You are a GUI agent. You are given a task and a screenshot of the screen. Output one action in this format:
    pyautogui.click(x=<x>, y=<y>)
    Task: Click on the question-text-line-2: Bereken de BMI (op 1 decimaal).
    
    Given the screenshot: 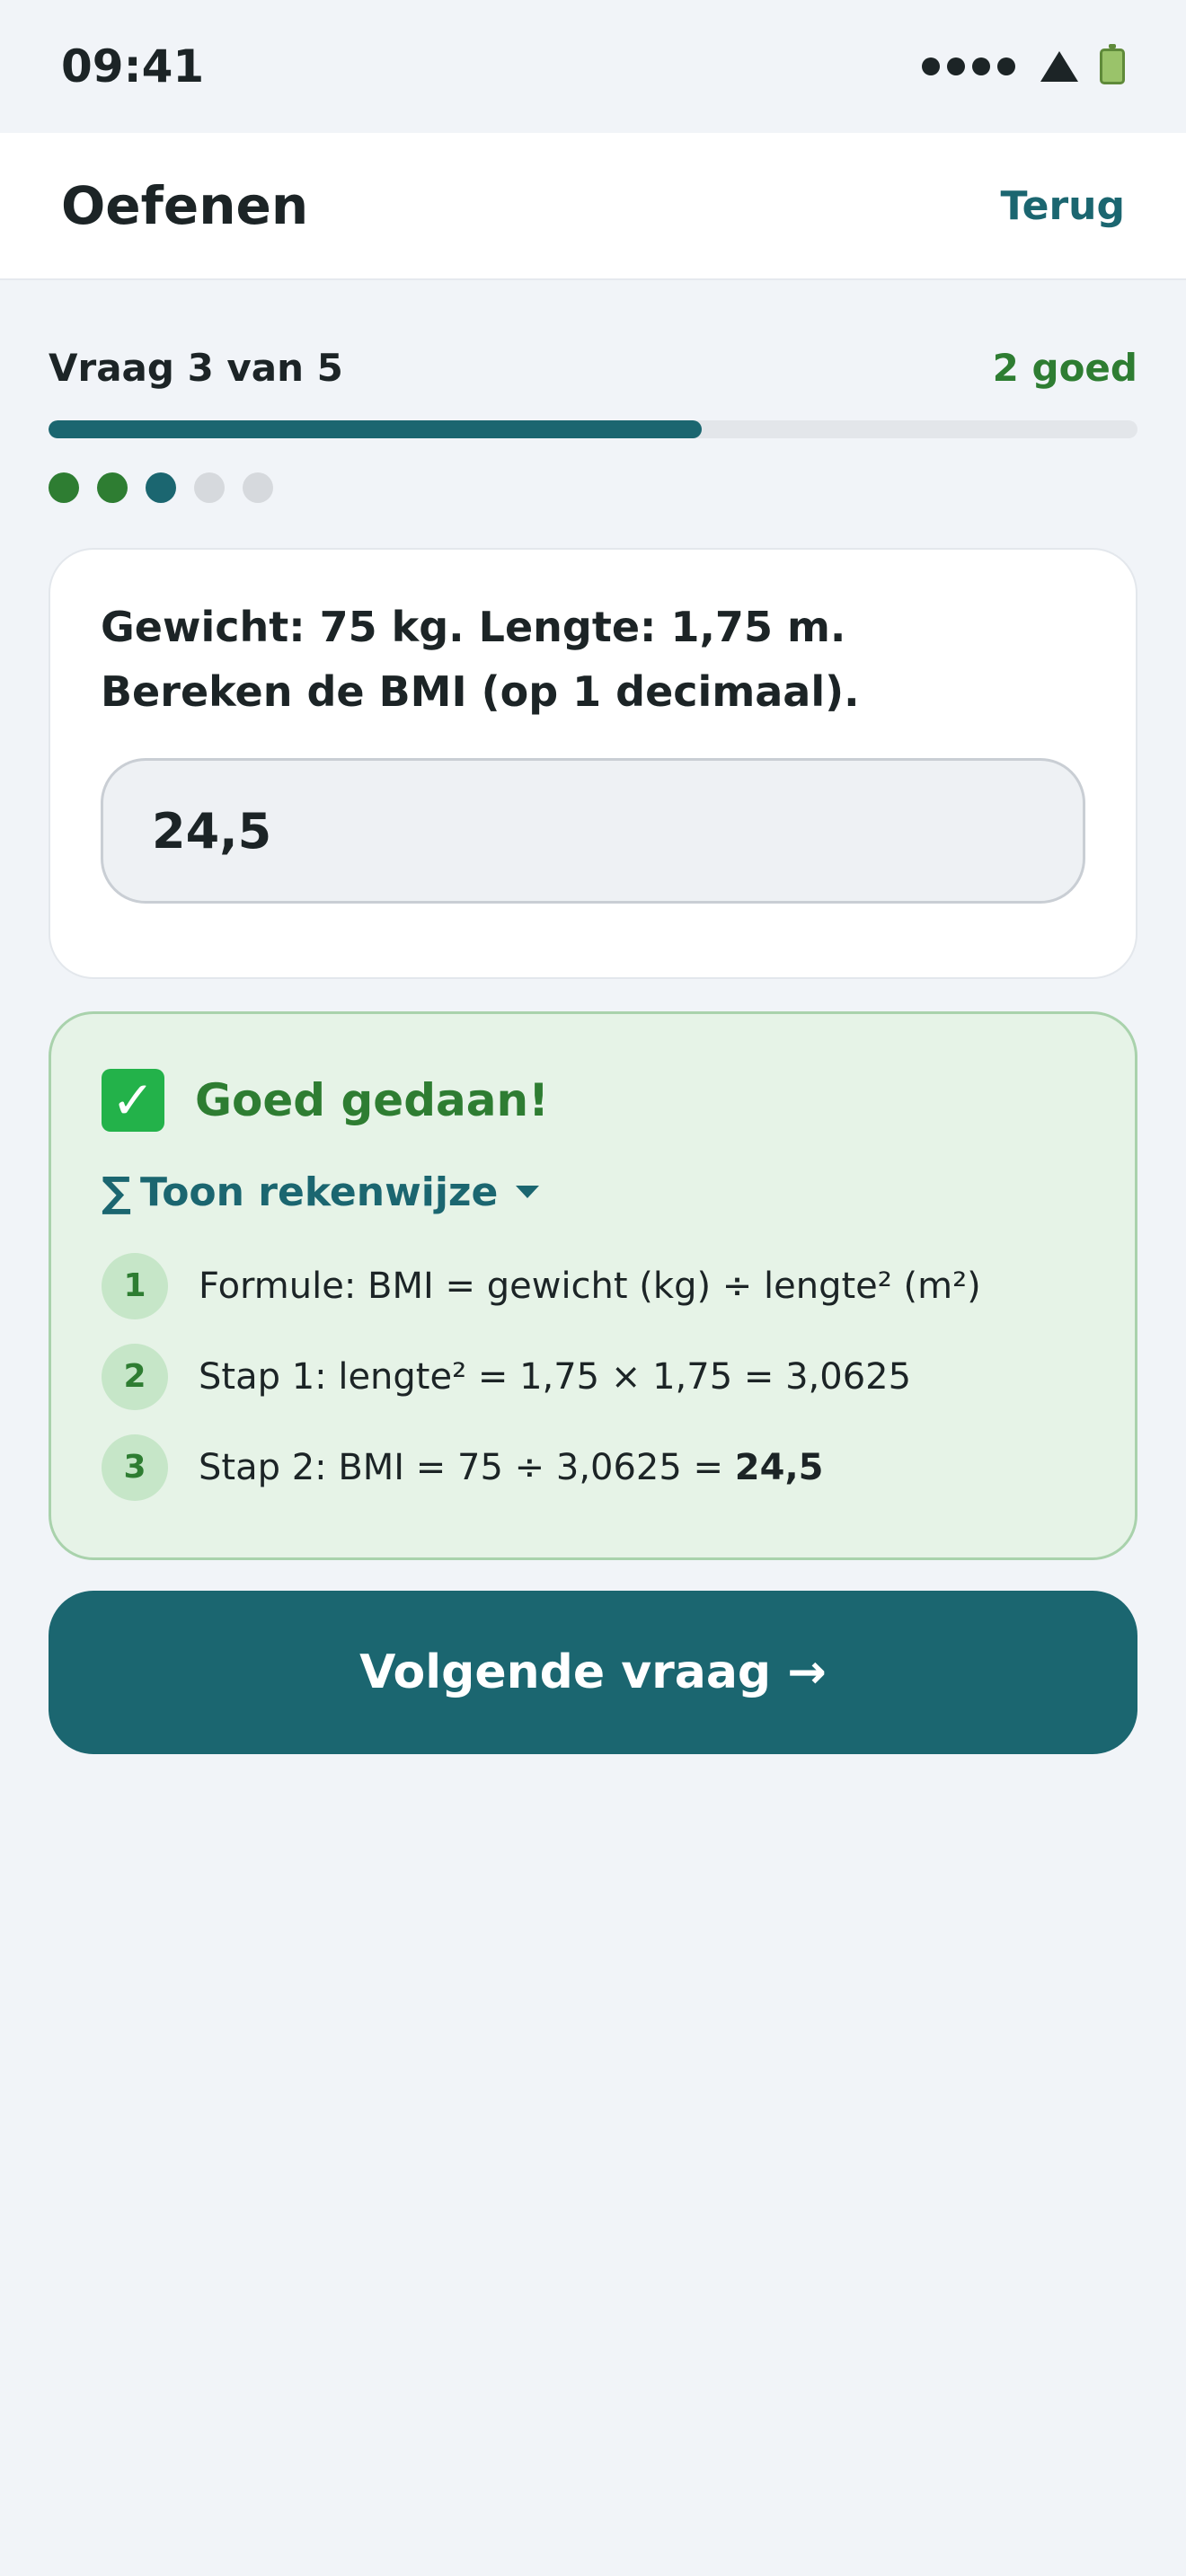 What is the action you would take?
    pyautogui.click(x=480, y=691)
    